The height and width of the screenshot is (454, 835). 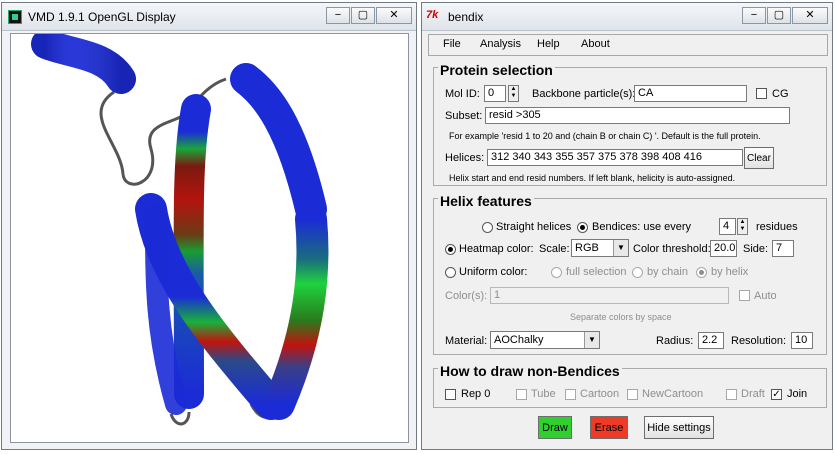 What do you see at coordinates (519, 340) in the screenshot?
I see `material-value: AOChalky` at bounding box center [519, 340].